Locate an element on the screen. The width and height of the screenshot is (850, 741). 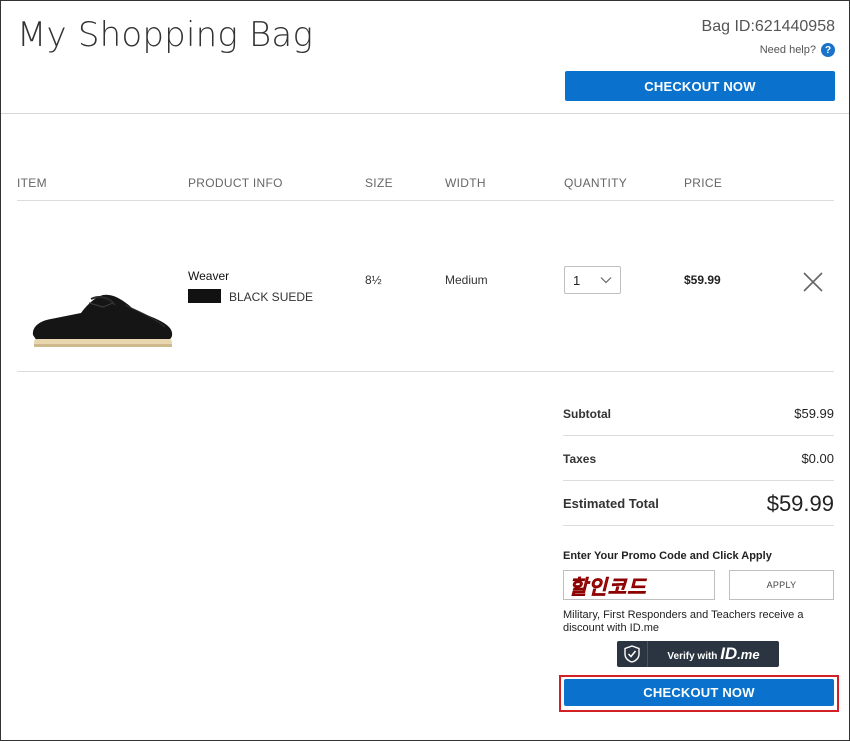
subtotal-value: $59.99 is located at coordinates (814, 413).